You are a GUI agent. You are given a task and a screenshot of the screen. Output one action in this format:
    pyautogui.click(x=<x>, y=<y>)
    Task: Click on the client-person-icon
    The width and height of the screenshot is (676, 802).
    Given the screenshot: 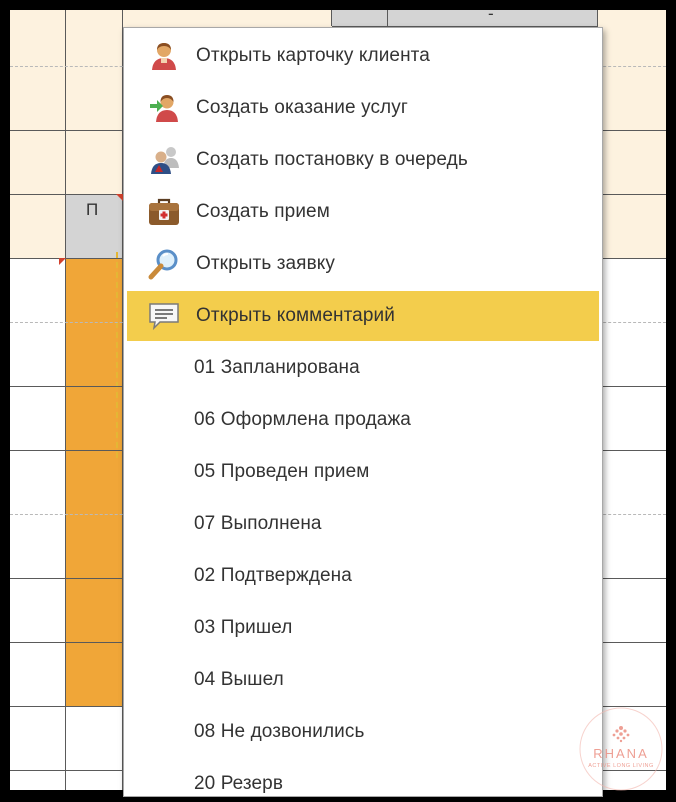 What is the action you would take?
    pyautogui.click(x=164, y=56)
    